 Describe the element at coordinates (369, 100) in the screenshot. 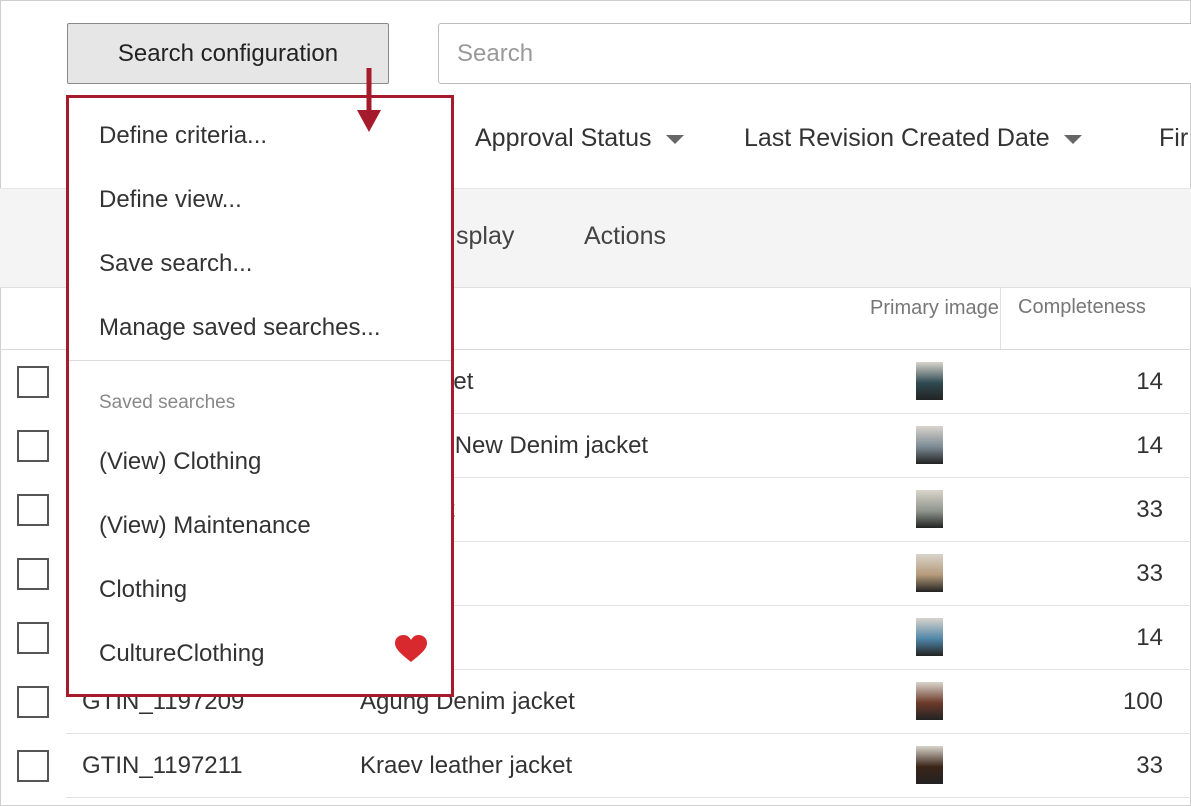

I see `arrow-down-icon` at that location.